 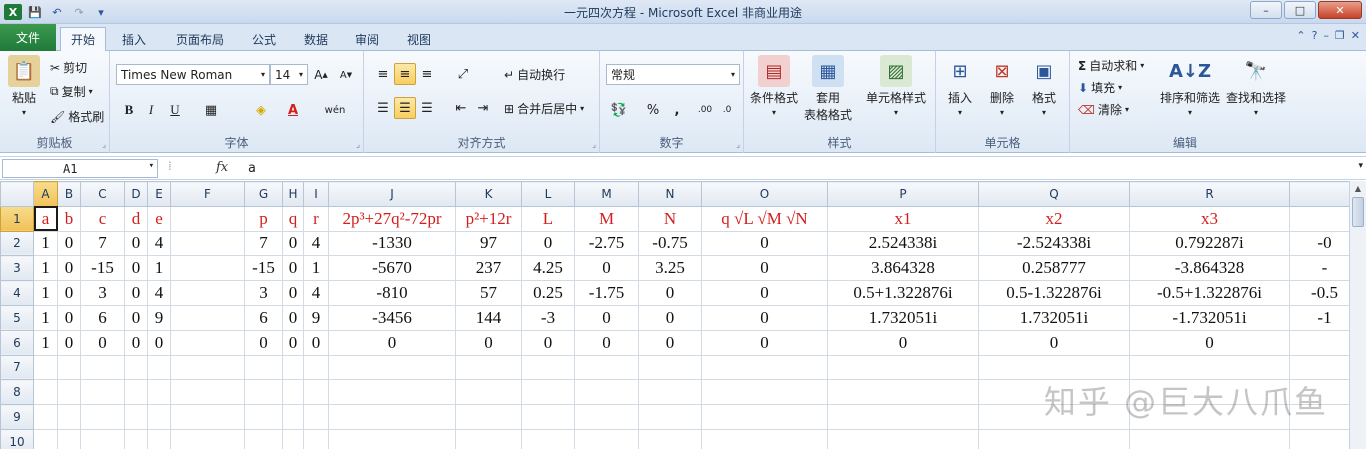 I want to click on row-header: 5, so click(x=17, y=317).